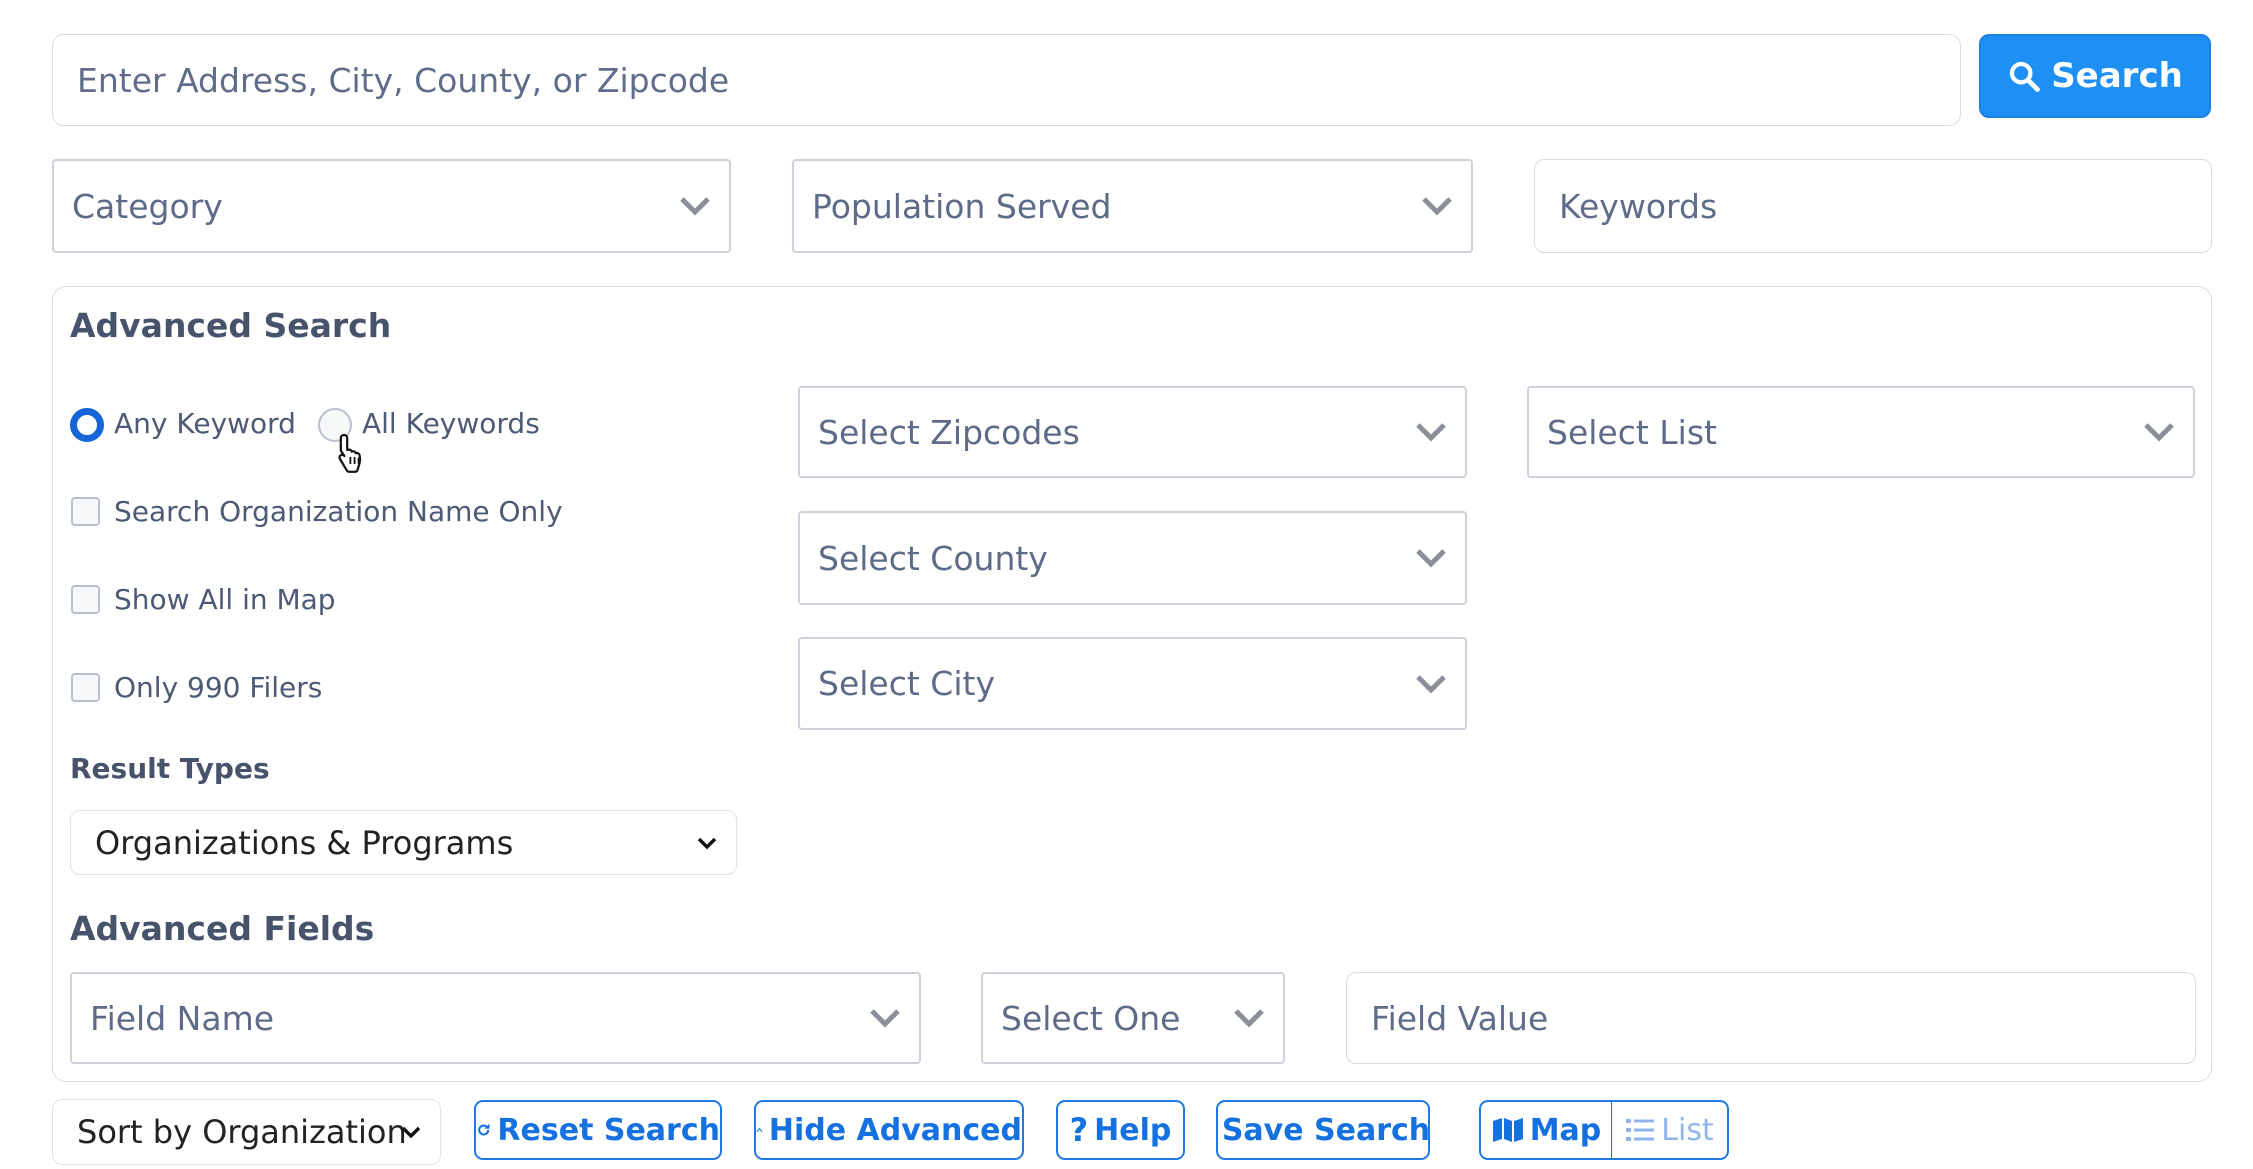  I want to click on reset-search-button: Reset Search, so click(598, 1130).